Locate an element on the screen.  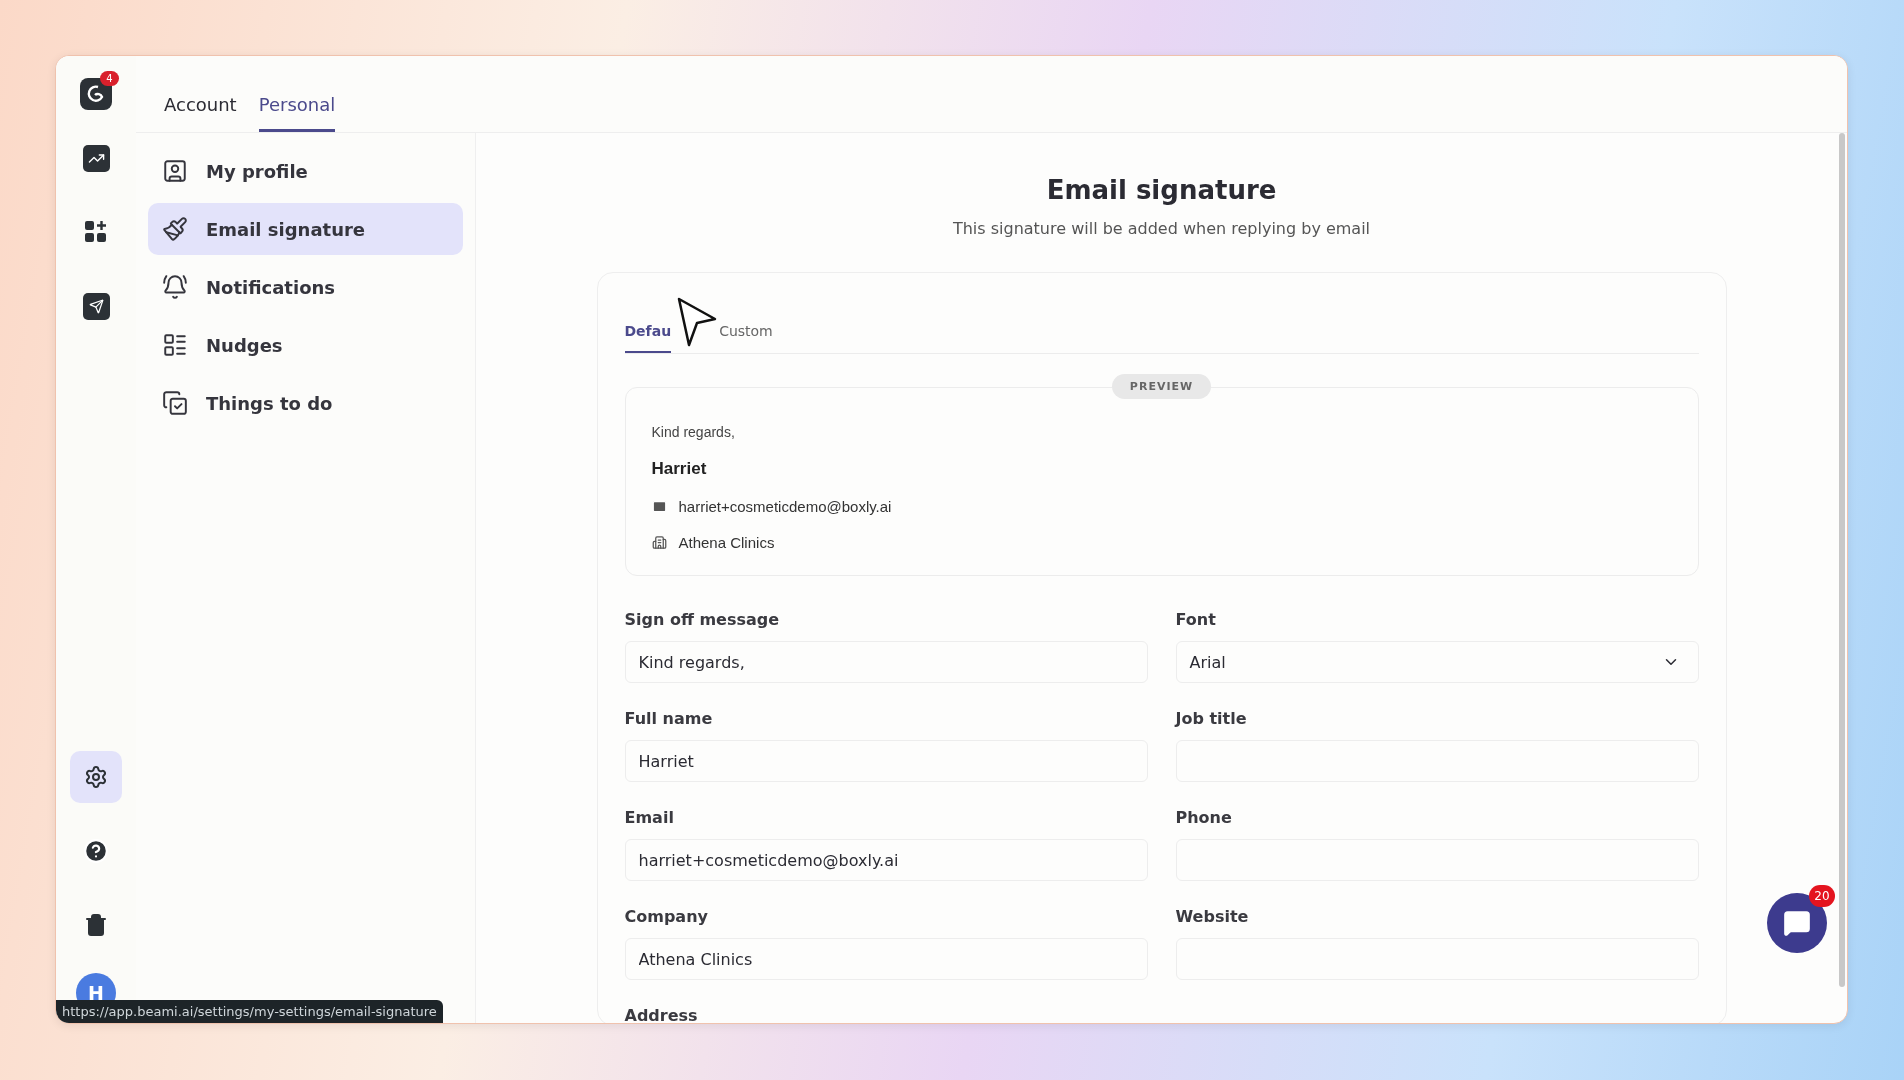
field-label: Website is located at coordinates (1212, 916).